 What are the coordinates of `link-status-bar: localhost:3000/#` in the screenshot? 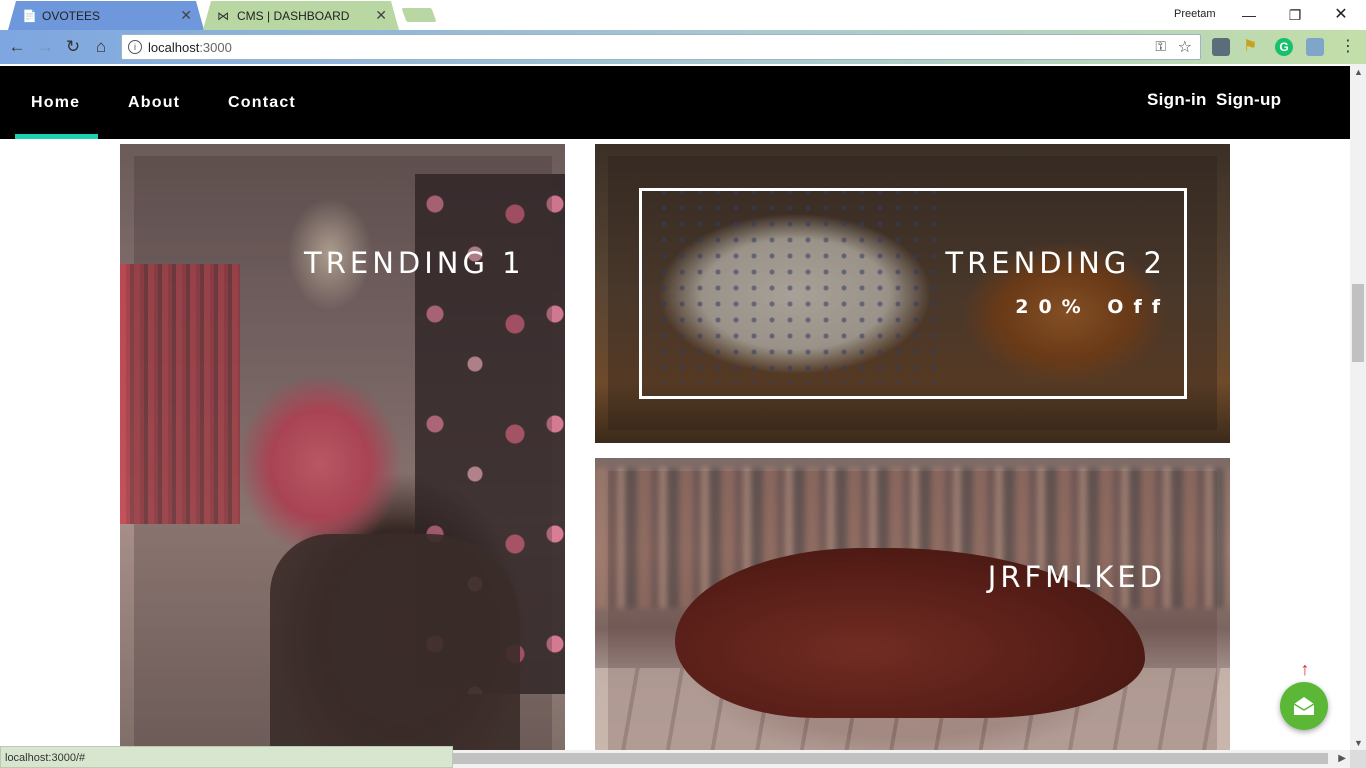 It's located at (226, 757).